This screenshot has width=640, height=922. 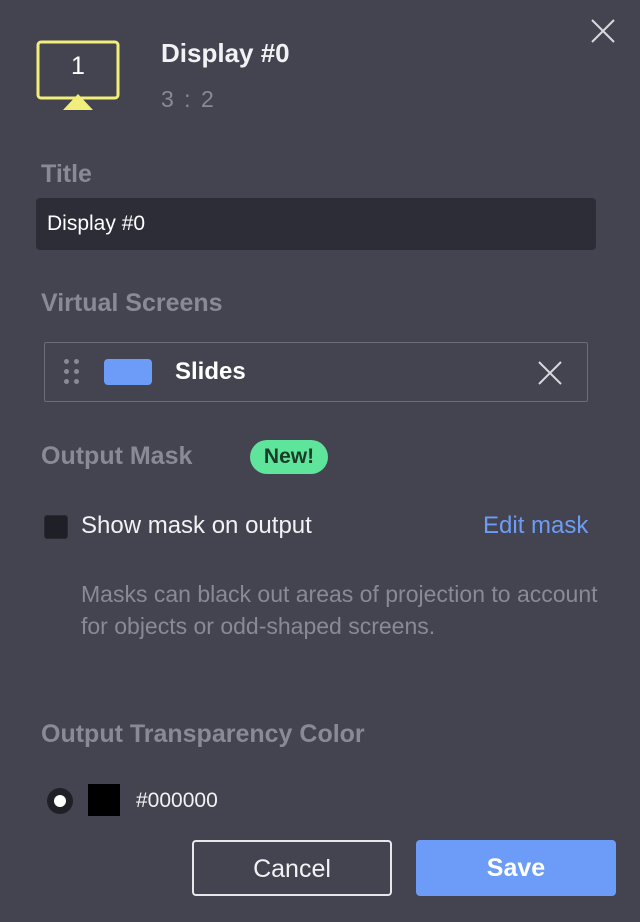 What do you see at coordinates (535, 526) in the screenshot?
I see `edit-mask-link: Edit mask` at bounding box center [535, 526].